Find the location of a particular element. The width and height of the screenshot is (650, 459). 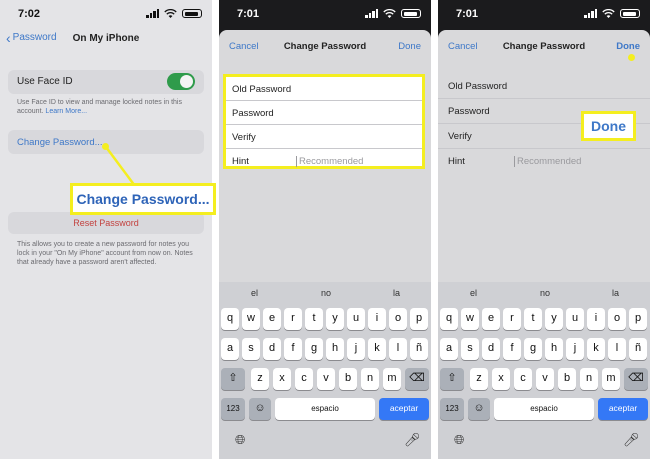

reset-password-label: Reset Password is located at coordinates (106, 223).